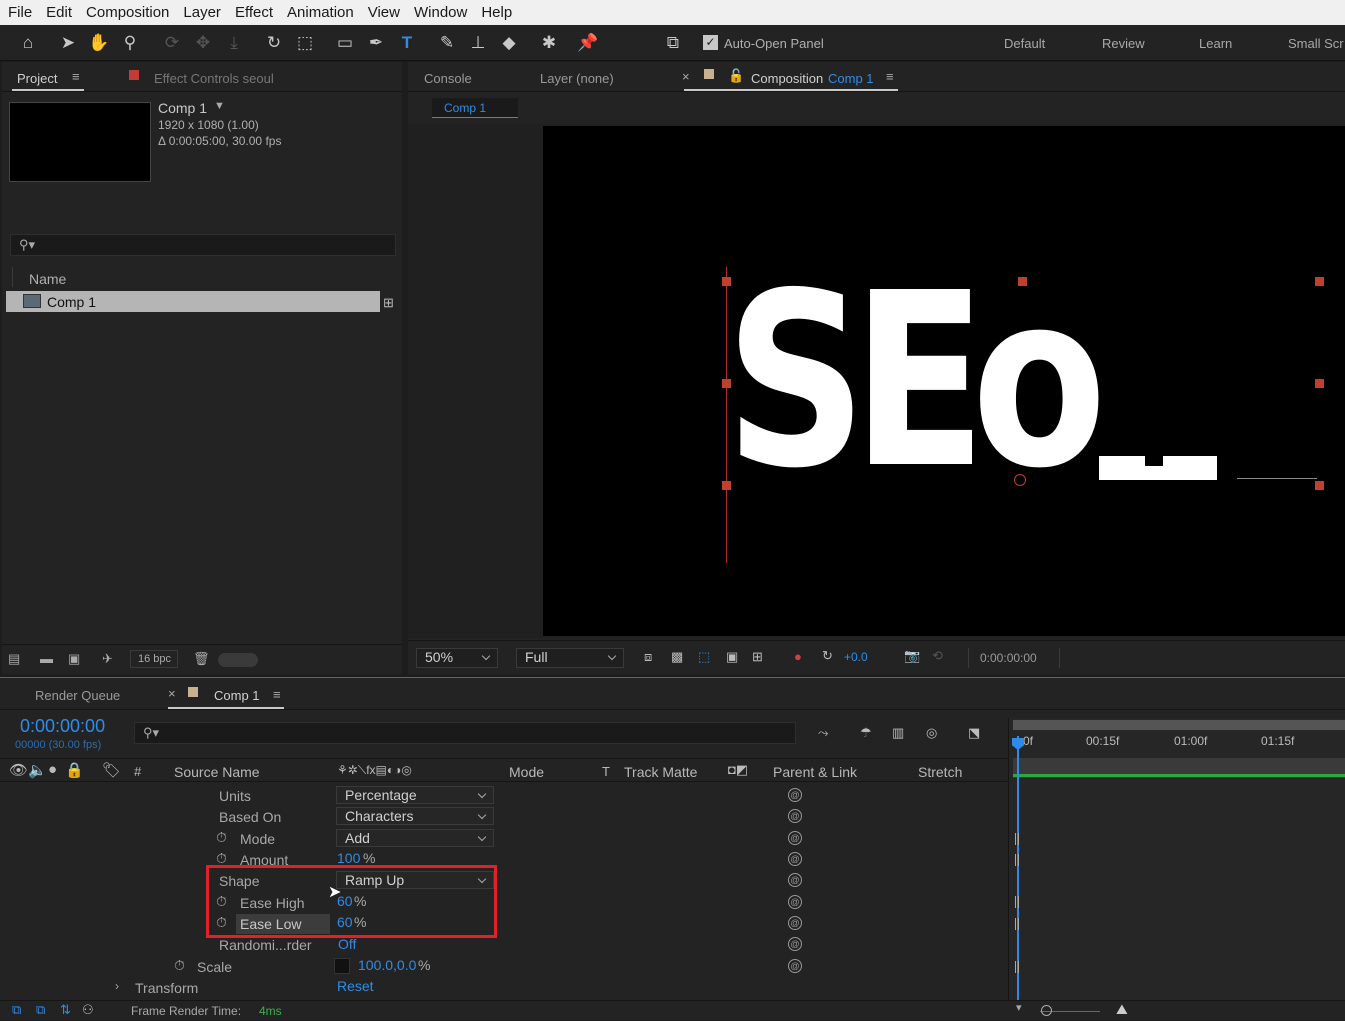 This screenshot has width=1345, height=1021. What do you see at coordinates (1046, 1010) in the screenshot?
I see `zoom-slider-thumb` at bounding box center [1046, 1010].